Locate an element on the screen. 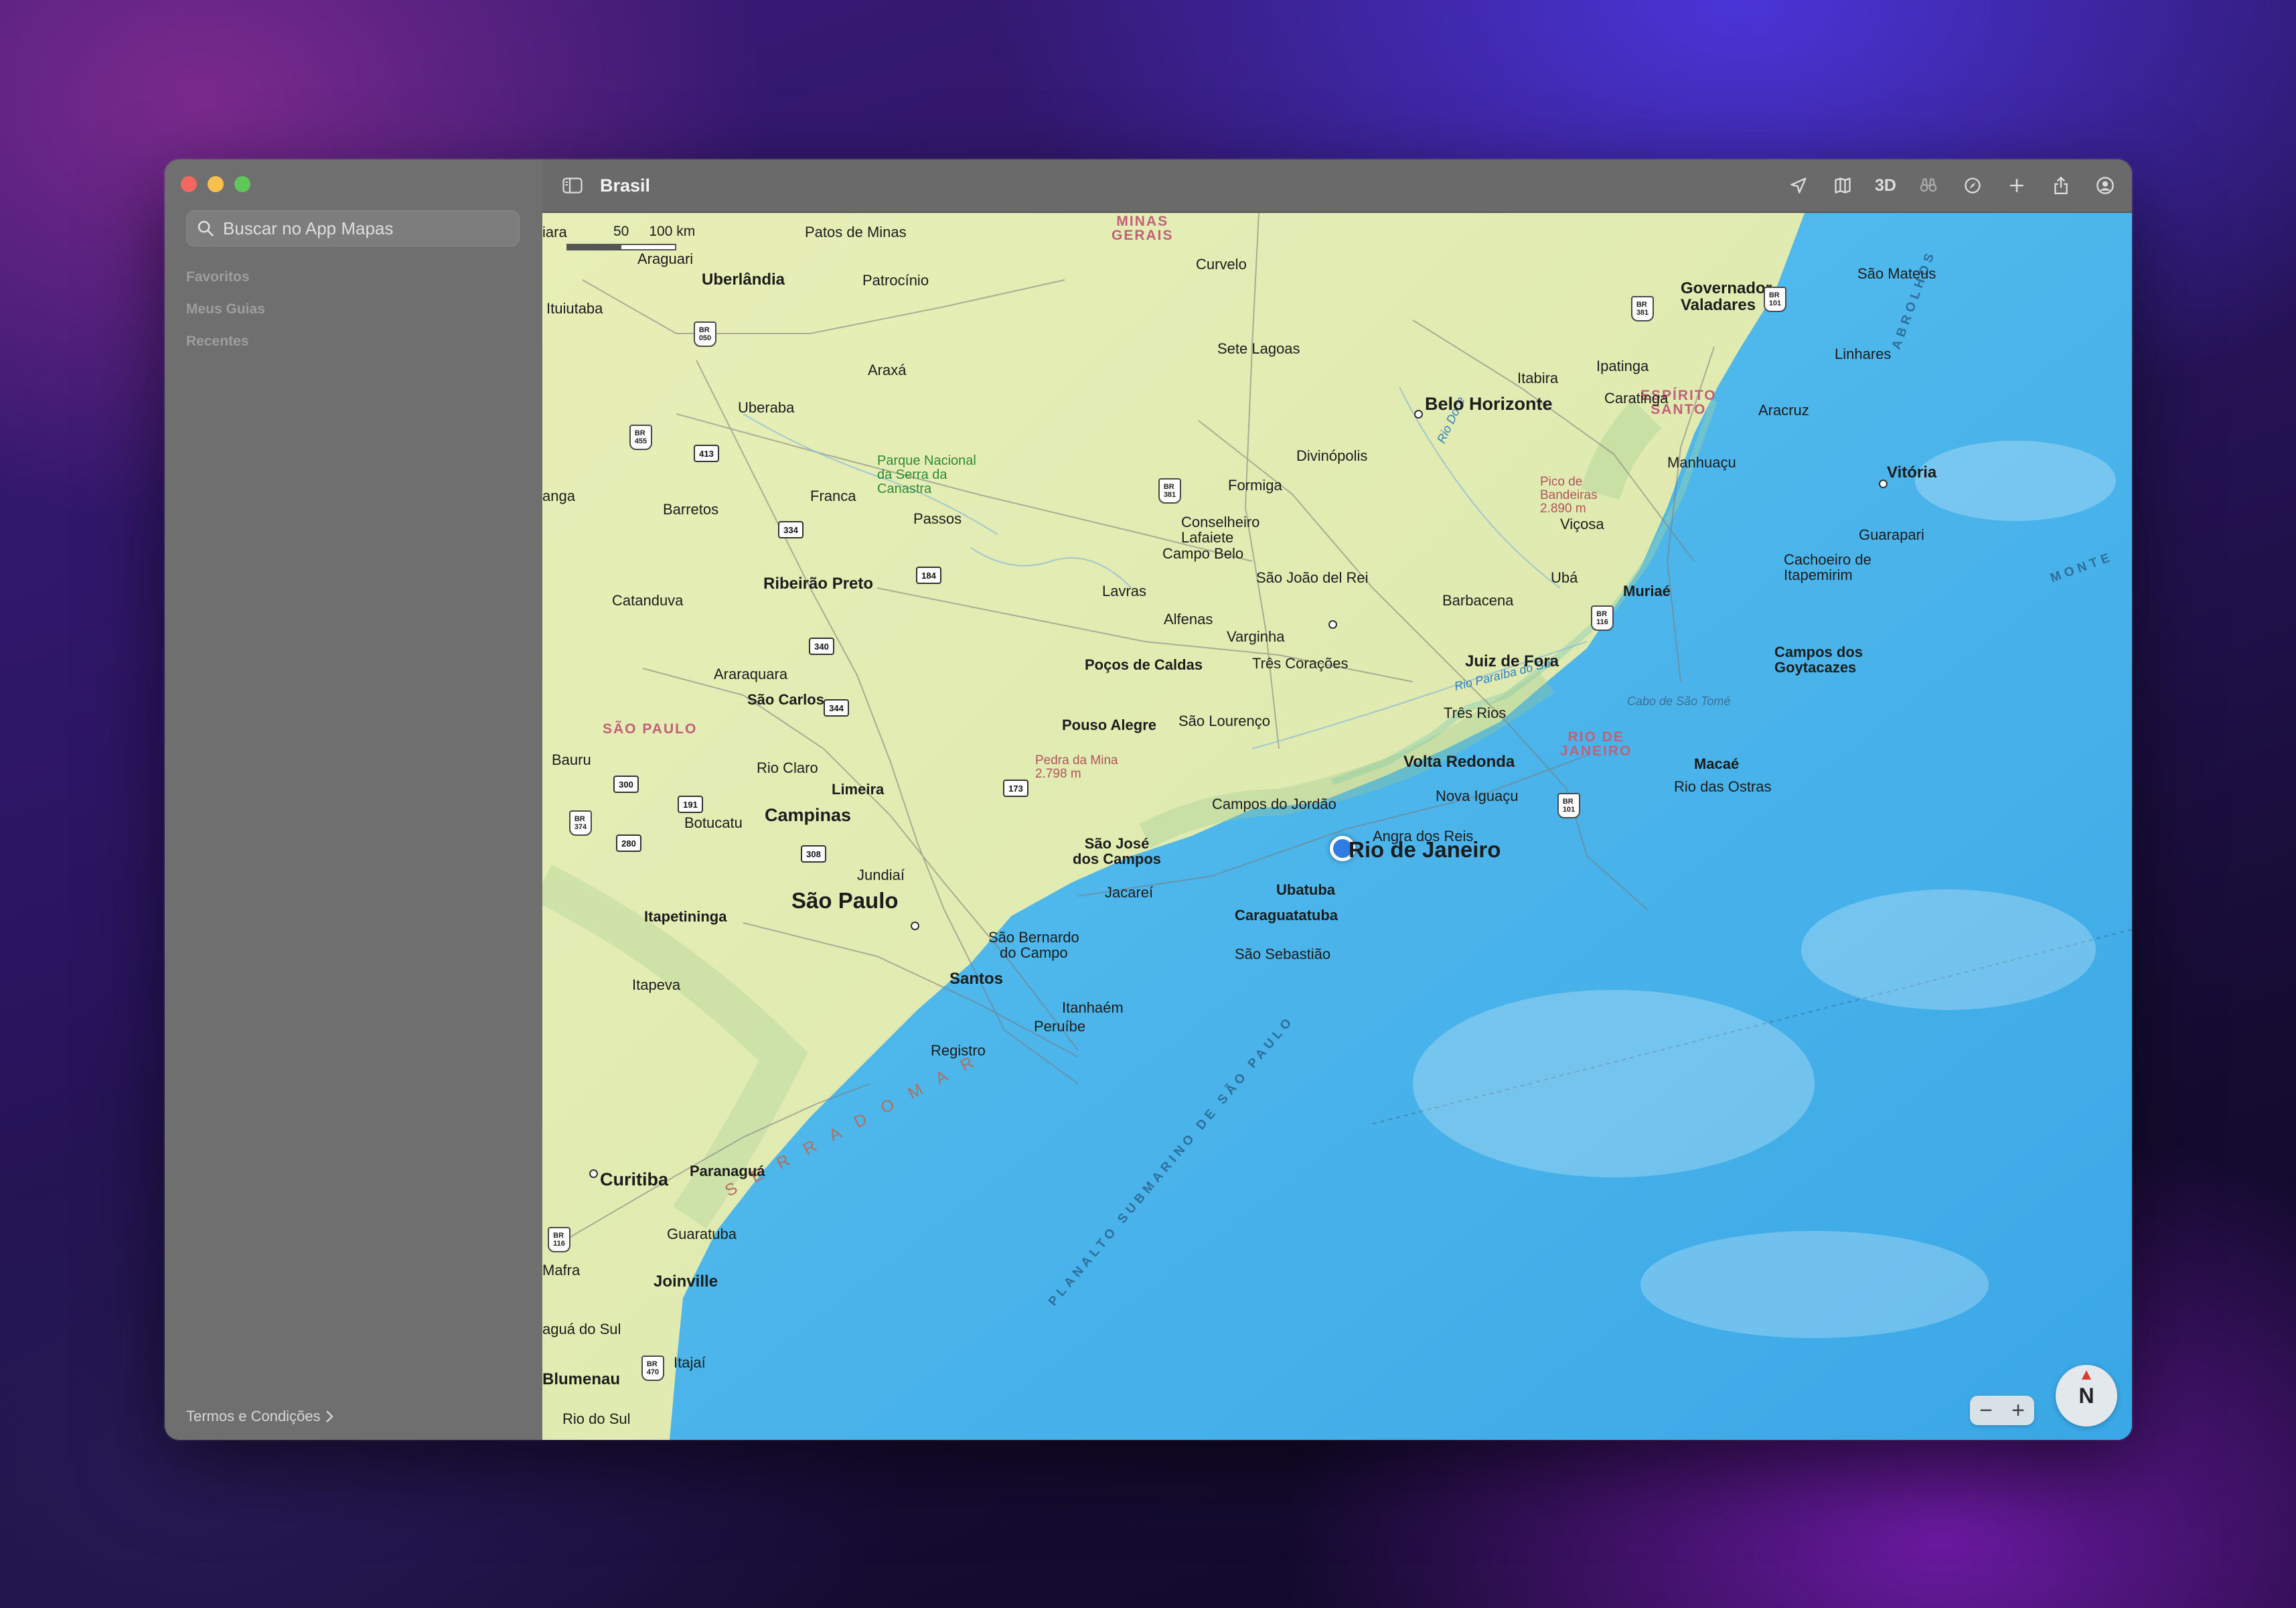  city-label-pouso-alegre: Pouso Alegre is located at coordinates (1109, 725).